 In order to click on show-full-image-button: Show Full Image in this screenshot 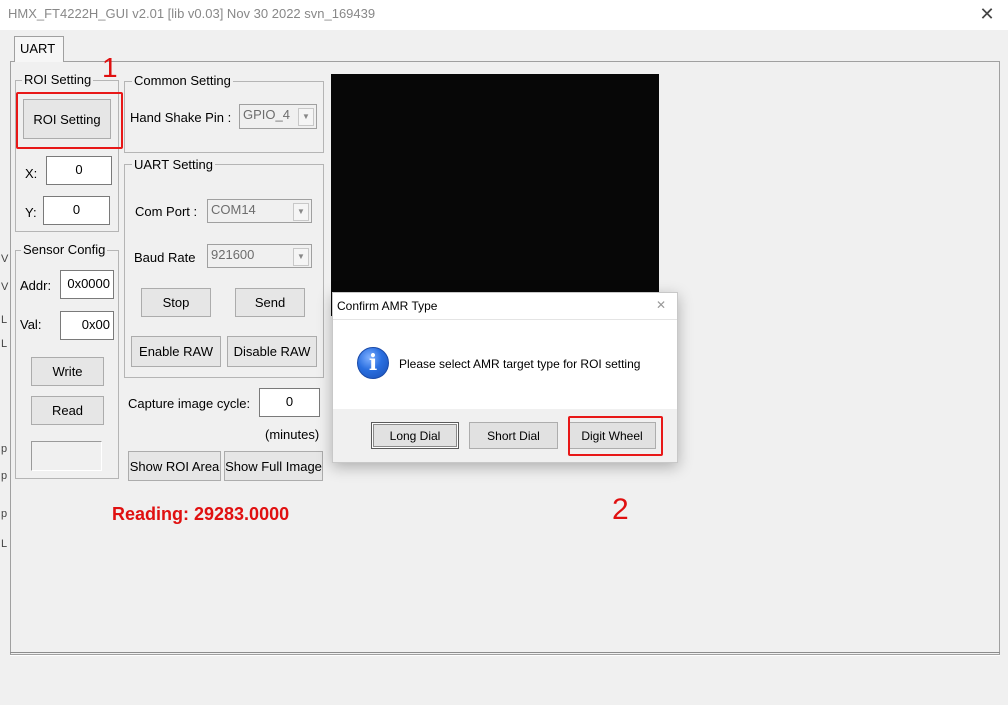, I will do `click(273, 466)`.